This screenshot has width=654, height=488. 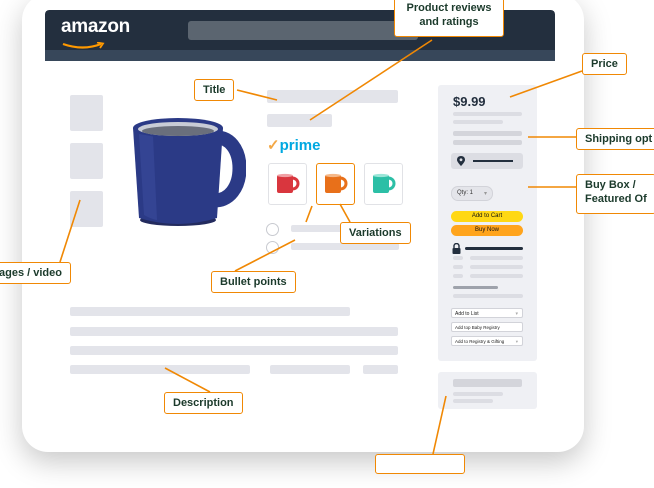 I want to click on callout-description: Description, so click(x=203, y=403).